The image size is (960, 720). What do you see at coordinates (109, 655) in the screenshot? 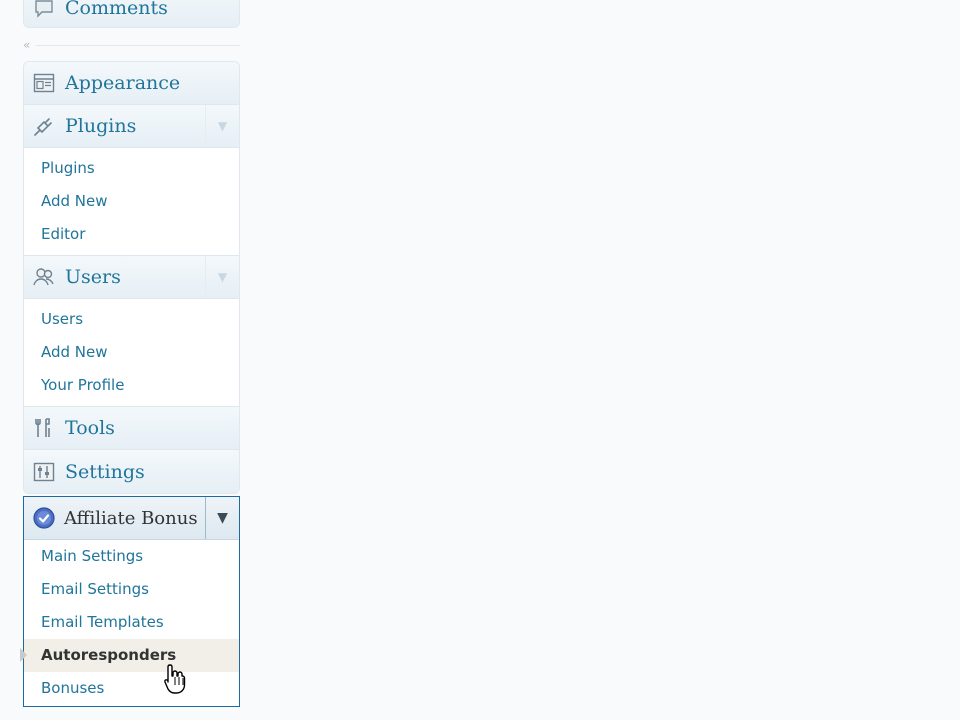
I see `submenu-autoresponders-label: Autoresponders` at bounding box center [109, 655].